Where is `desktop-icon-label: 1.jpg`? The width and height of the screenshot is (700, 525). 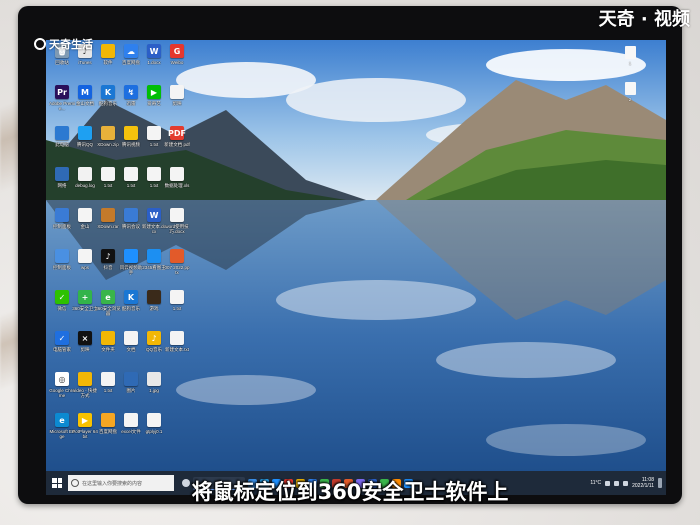
desktop-icon-label: 1.jpg is located at coordinates (154, 390).